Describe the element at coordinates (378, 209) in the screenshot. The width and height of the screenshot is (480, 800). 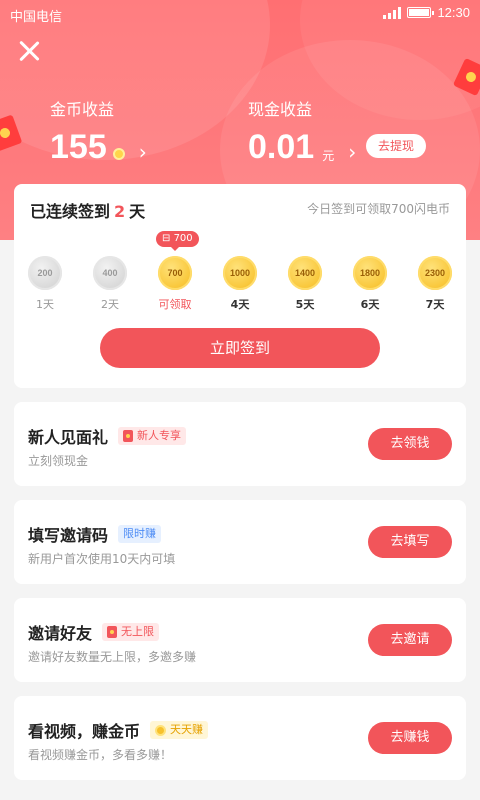
I see `signin-hint: 今日签到可领取700闪电币` at that location.